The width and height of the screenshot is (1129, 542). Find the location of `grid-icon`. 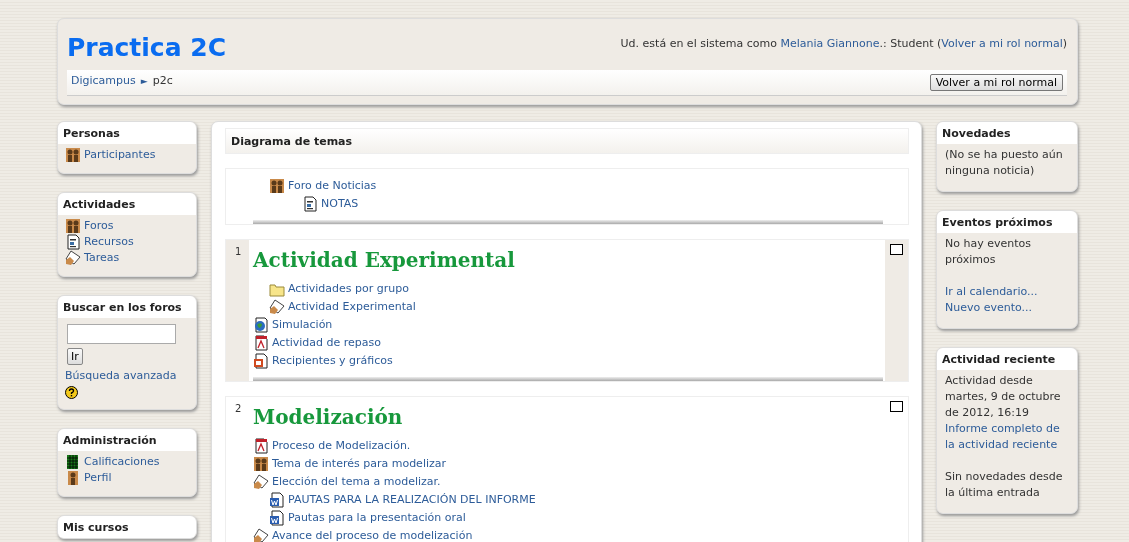

grid-icon is located at coordinates (73, 462).